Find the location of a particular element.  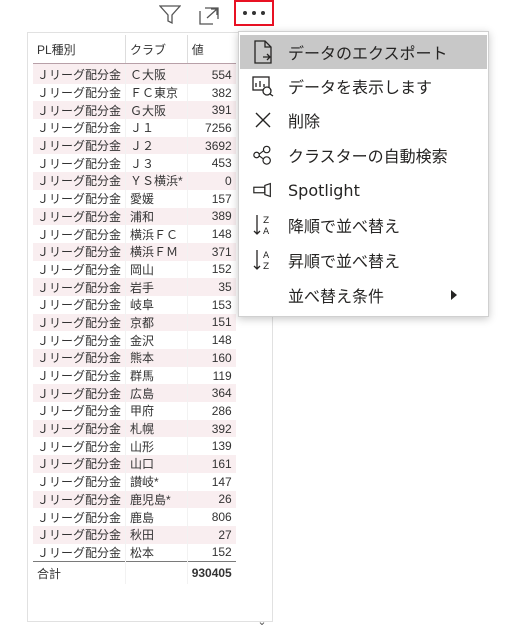

club-cell: 山口 is located at coordinates (156, 464).